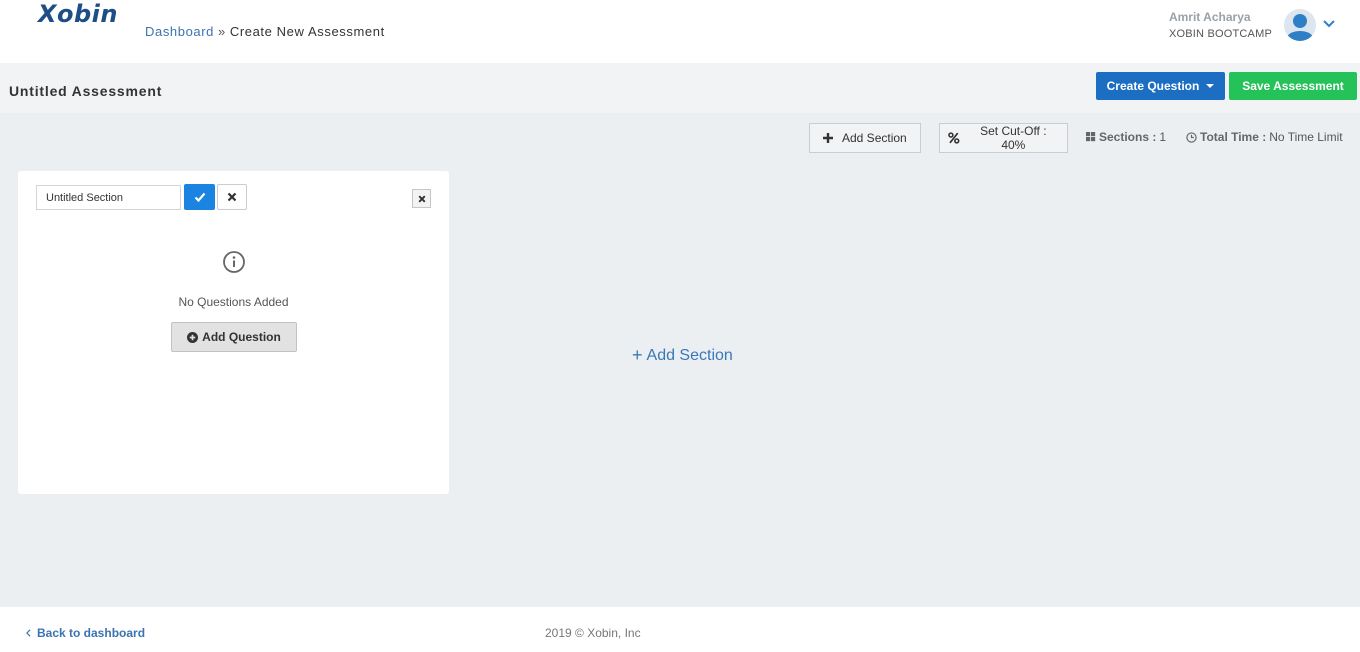 The height and width of the screenshot is (652, 1360). I want to click on plus-icon: +, so click(637, 355).